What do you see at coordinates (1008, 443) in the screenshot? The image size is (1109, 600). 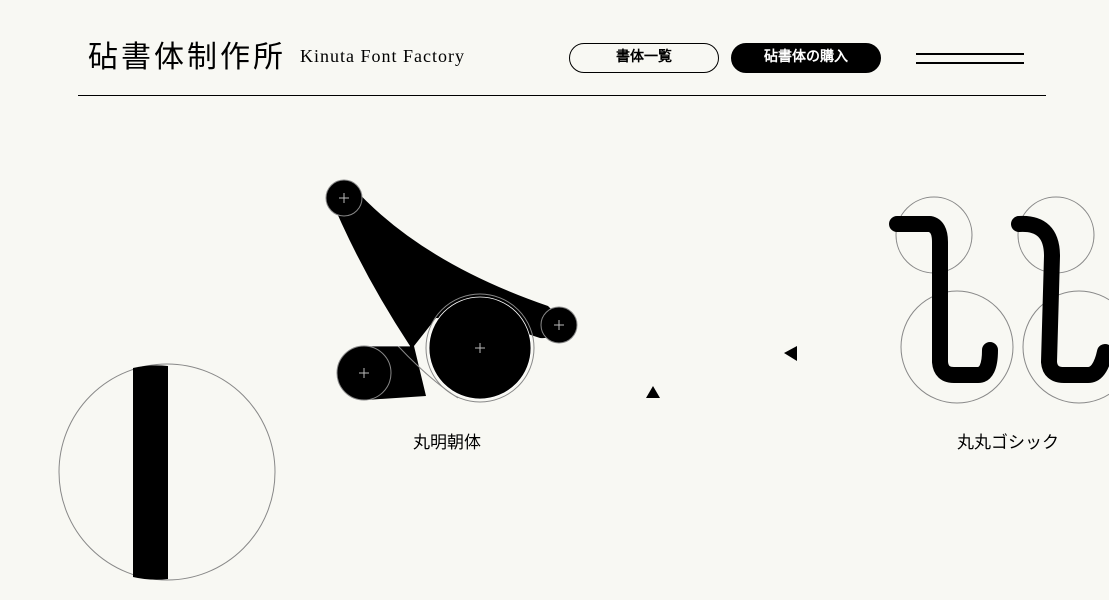 I see `typeface-label-maru-maru-gothic: 丸丸ゴシック` at bounding box center [1008, 443].